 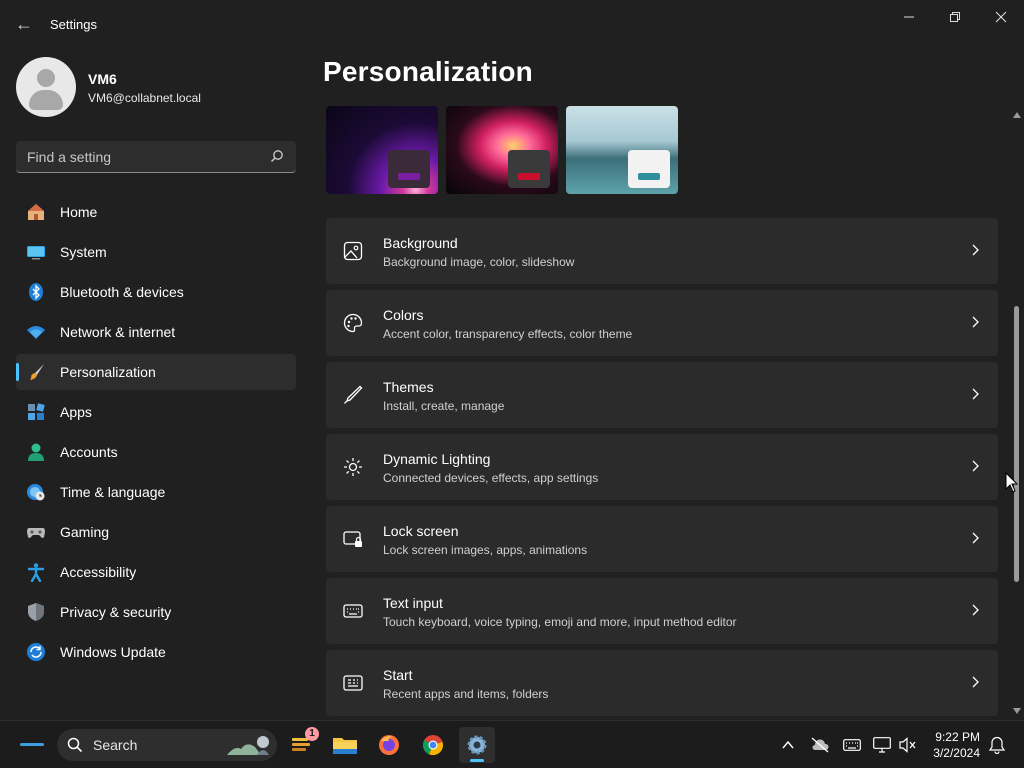 What do you see at coordinates (156, 452) in the screenshot?
I see `sidebar-item-accounts: Accounts` at bounding box center [156, 452].